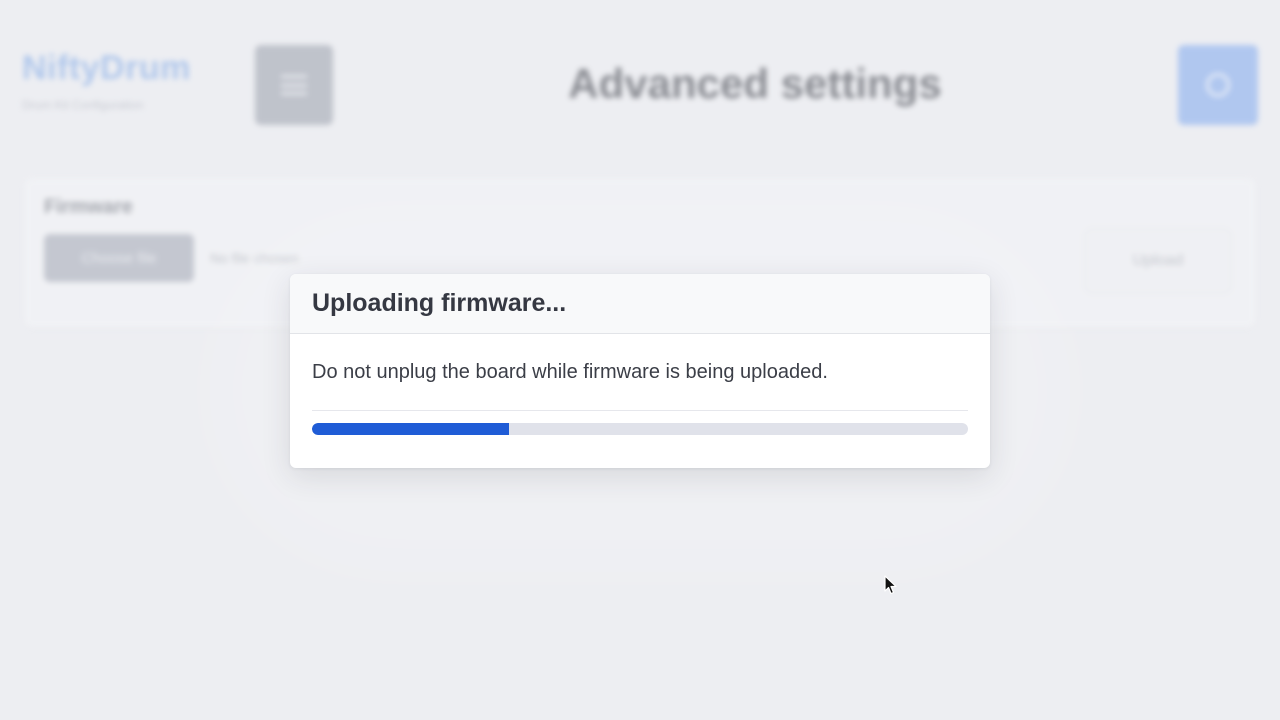 This screenshot has height=720, width=1280. What do you see at coordinates (1158, 261) in the screenshot?
I see `upload-button: Upload` at bounding box center [1158, 261].